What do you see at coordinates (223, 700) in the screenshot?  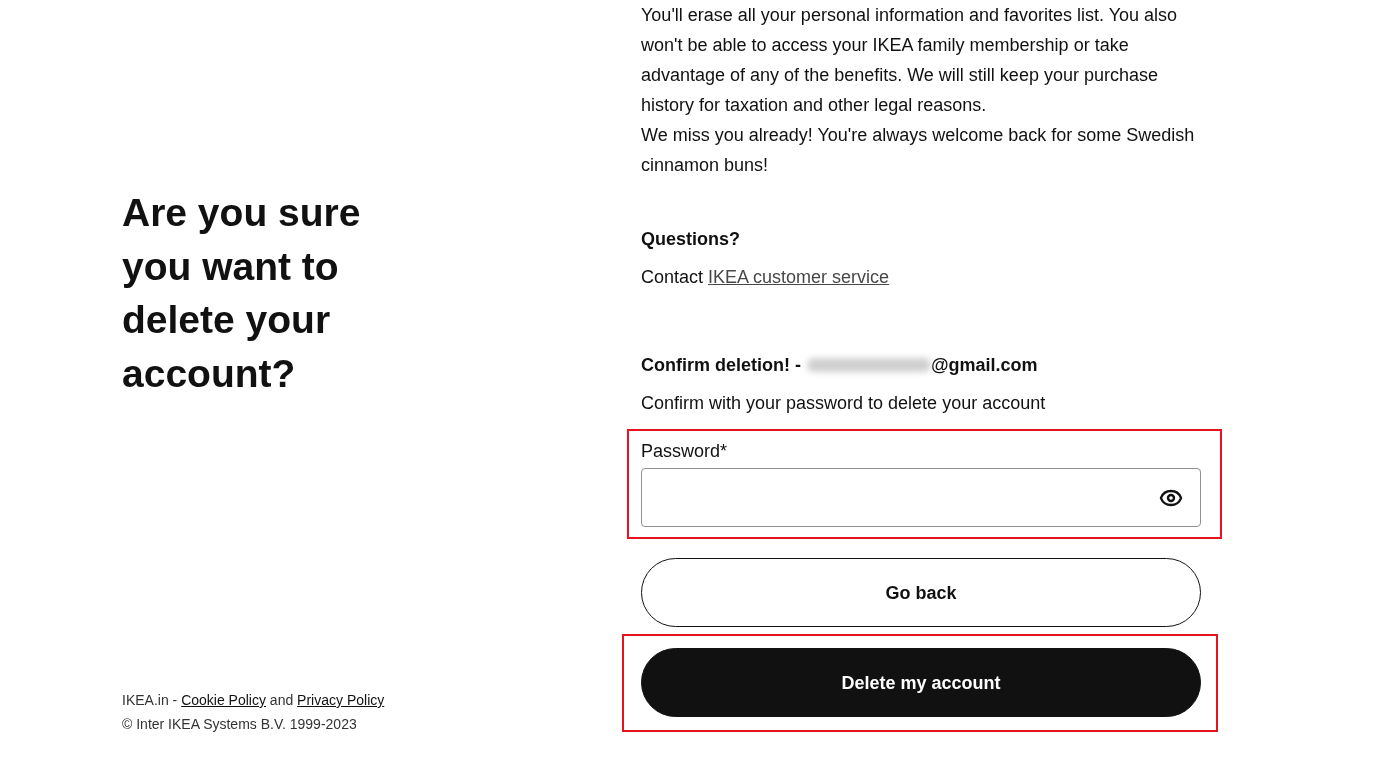 I see `policy-link: Cookie Policy` at bounding box center [223, 700].